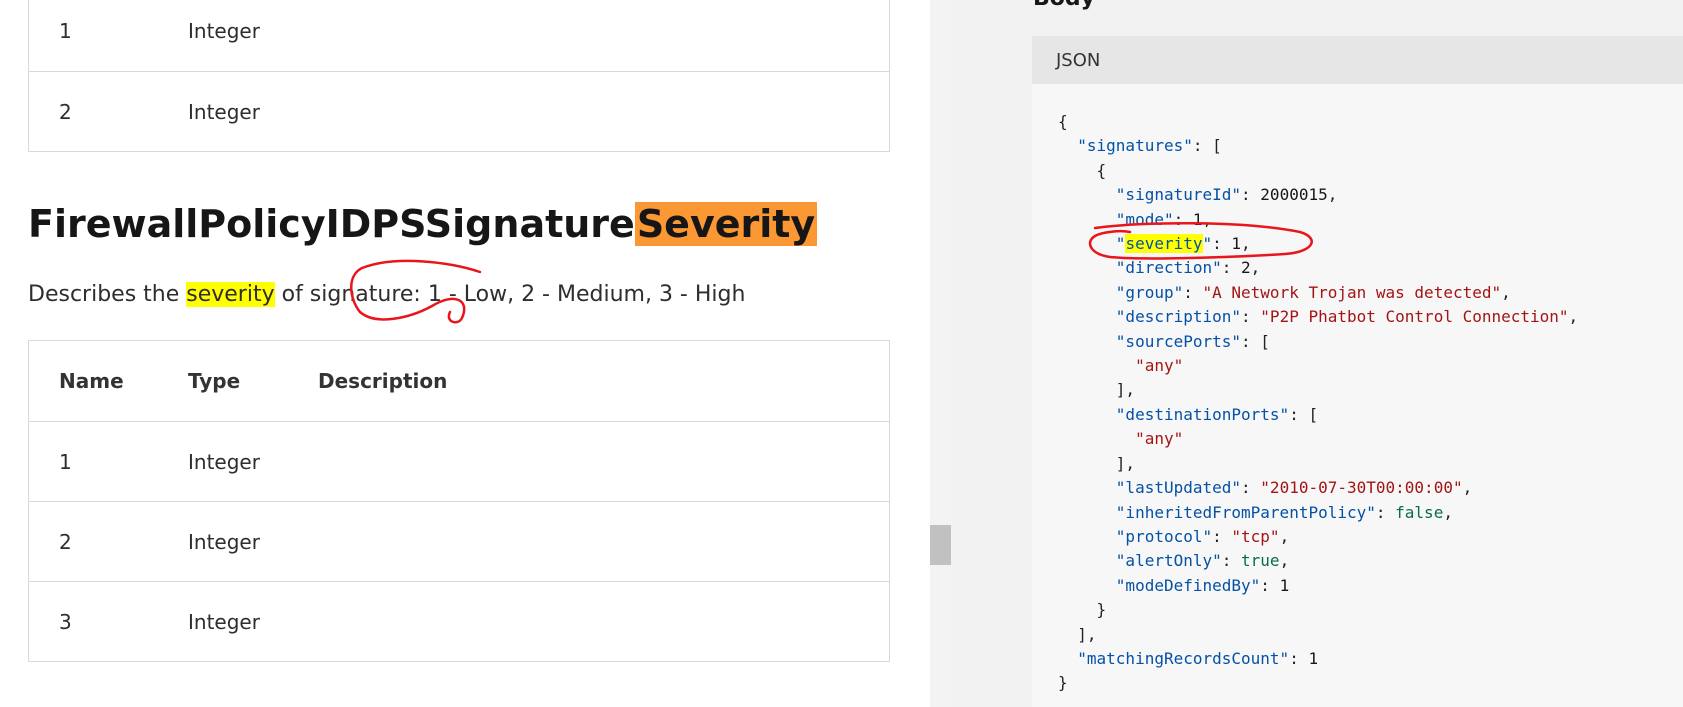  What do you see at coordinates (1188, 585) in the screenshot?
I see `code-key: "modeDefinedBy"` at bounding box center [1188, 585].